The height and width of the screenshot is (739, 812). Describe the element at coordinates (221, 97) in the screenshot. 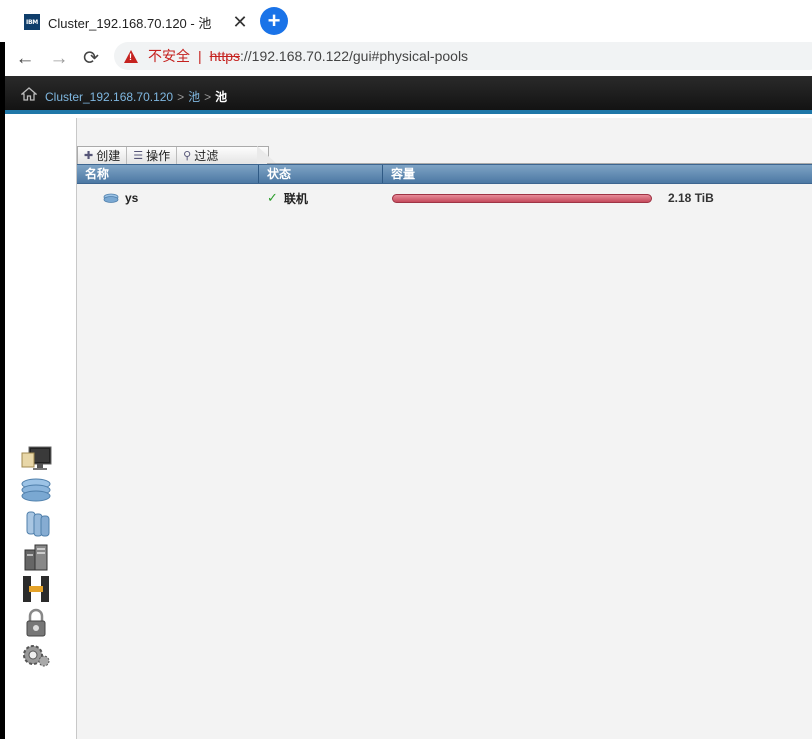

I see `breadcrumb-current: 池` at that location.